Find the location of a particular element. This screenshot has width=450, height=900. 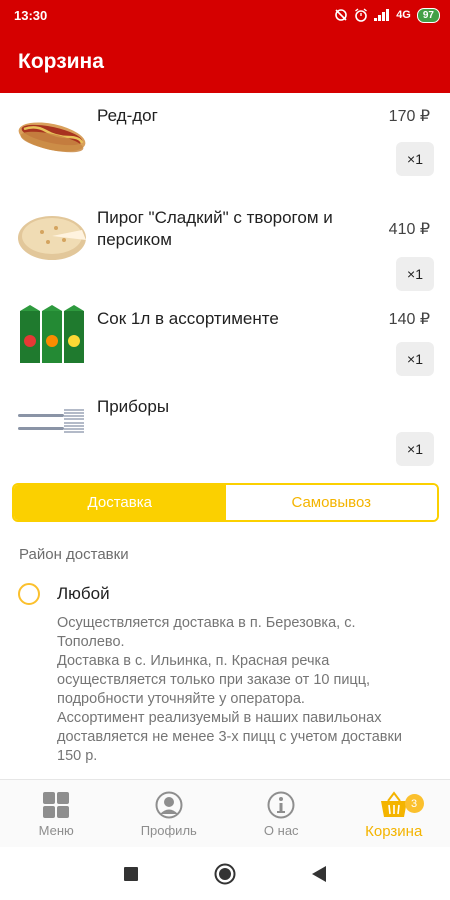

pie-image is located at coordinates (52, 236).